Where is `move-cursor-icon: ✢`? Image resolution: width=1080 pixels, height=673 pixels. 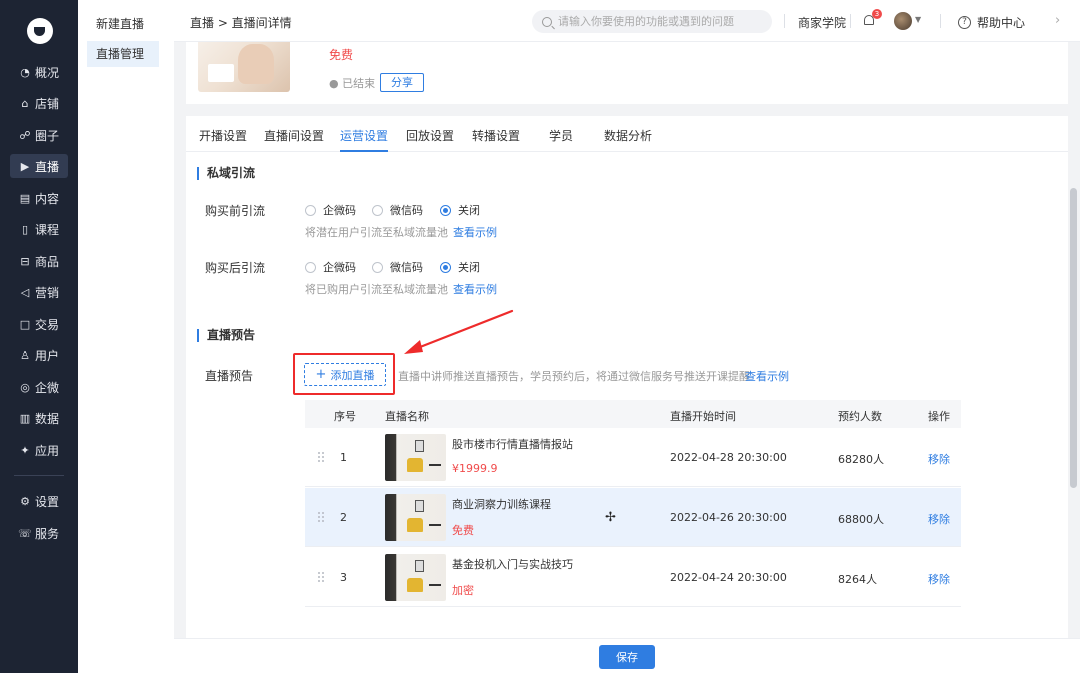
move-cursor-icon: ✢ is located at coordinates (610, 517).